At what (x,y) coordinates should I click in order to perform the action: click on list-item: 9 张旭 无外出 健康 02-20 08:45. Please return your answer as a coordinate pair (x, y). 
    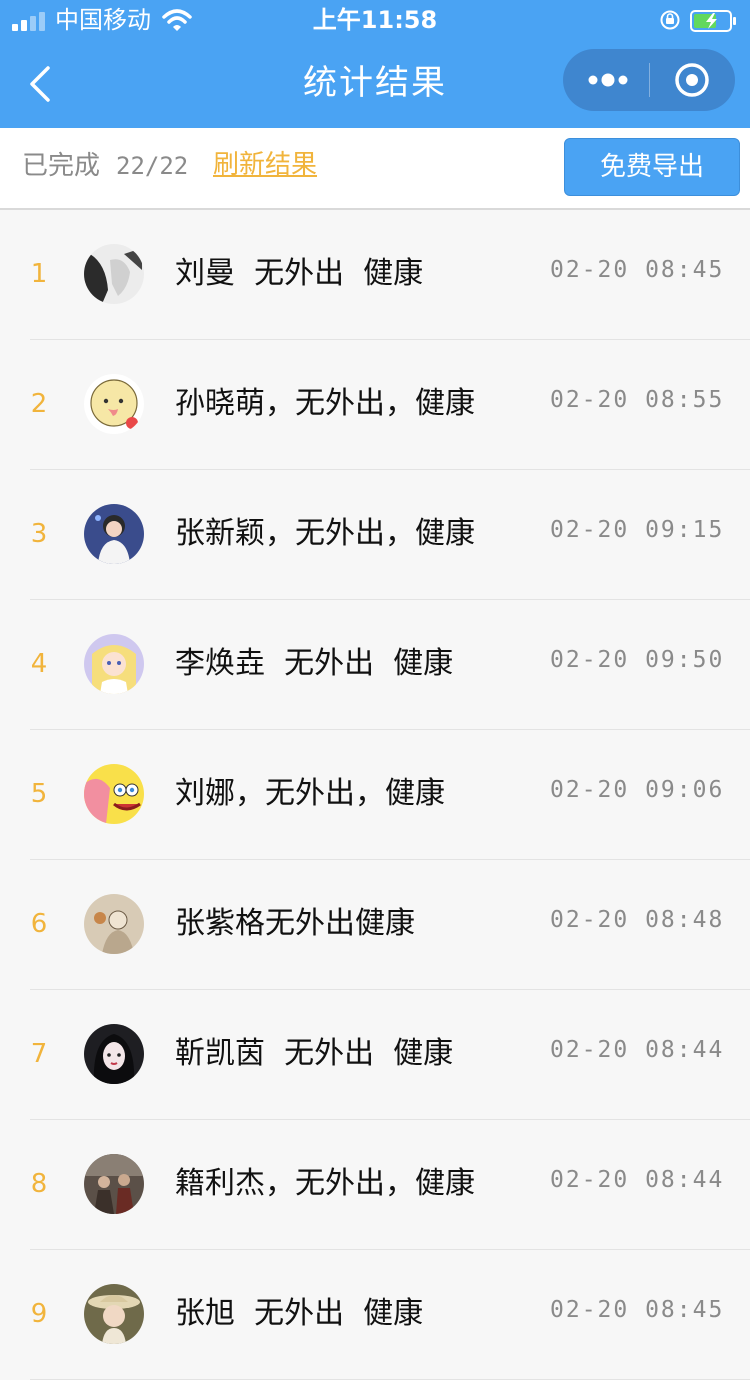
    Looking at the image, I should click on (375, 1315).